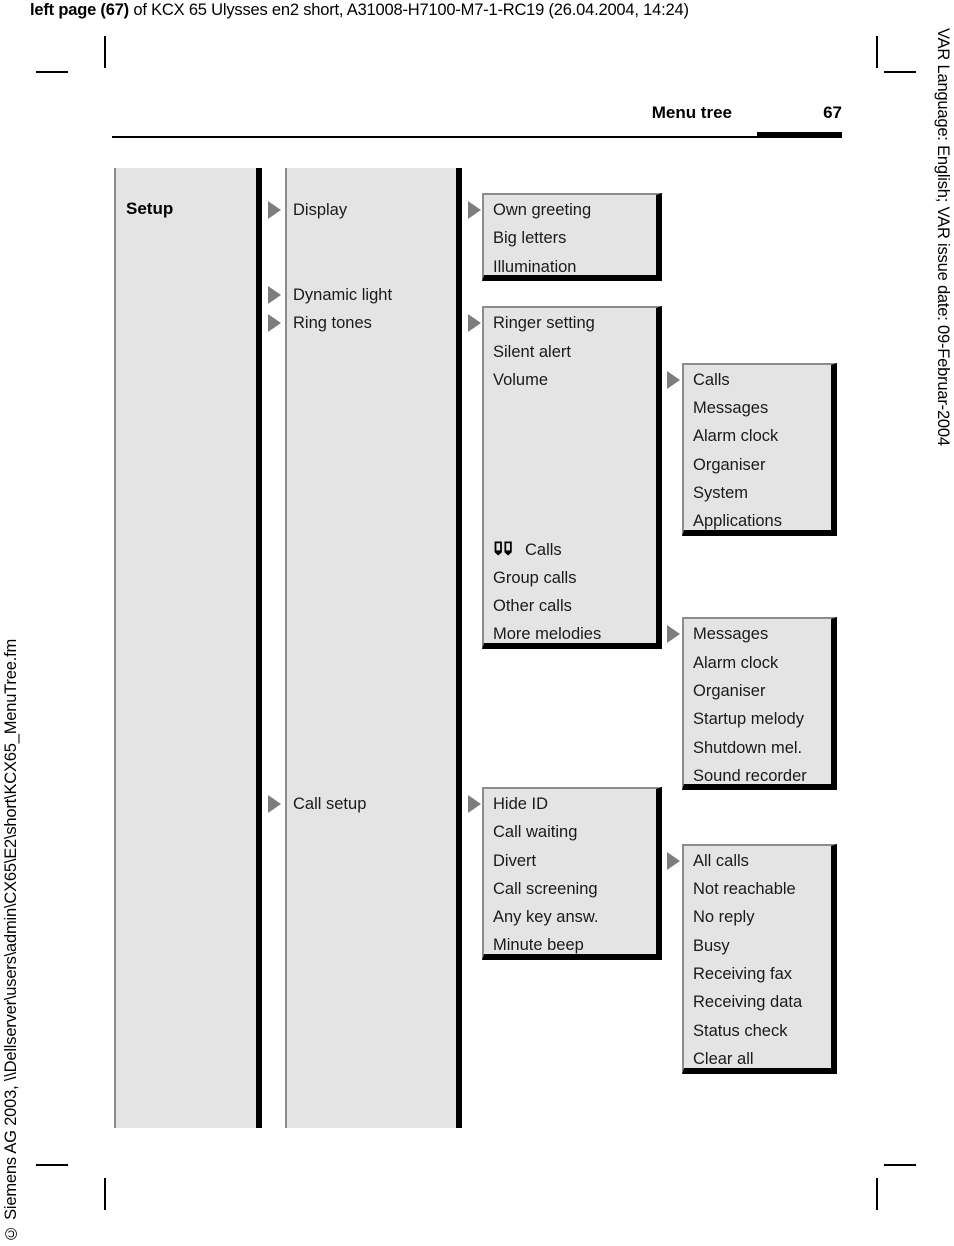 Image resolution: width=954 pixels, height=1246 pixels. What do you see at coordinates (188, 648) in the screenshot?
I see `menu-column-root-panel` at bounding box center [188, 648].